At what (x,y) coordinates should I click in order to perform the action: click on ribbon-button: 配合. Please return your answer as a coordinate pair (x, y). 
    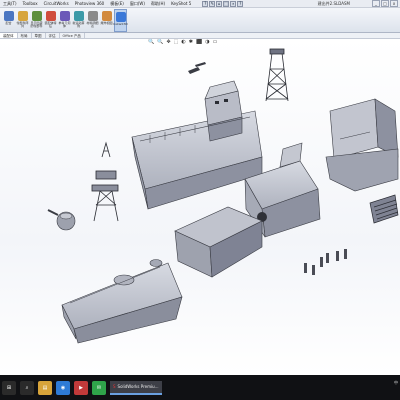
    Looking at the image, I should click on (8, 20).